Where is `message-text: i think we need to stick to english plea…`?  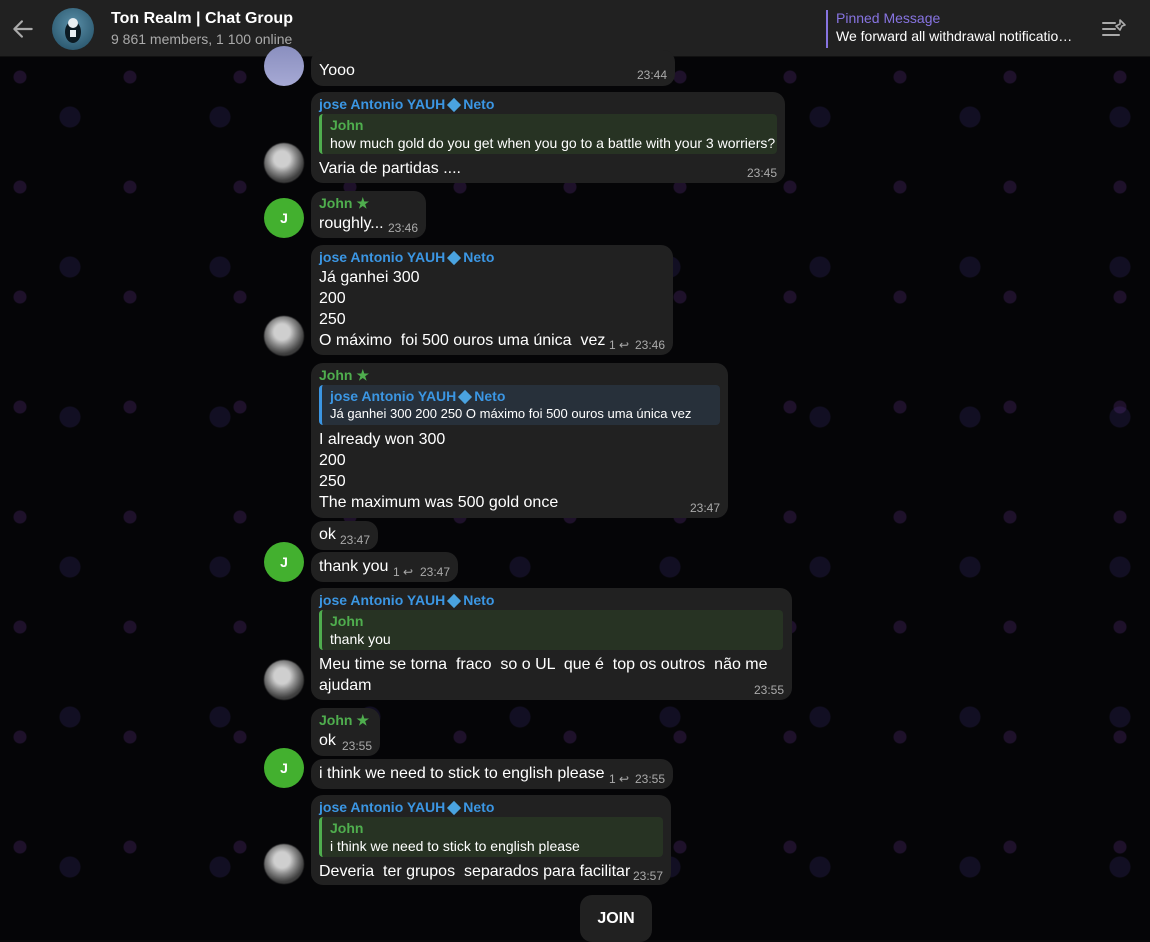
message-text: i think we need to stick to english plea… is located at coordinates (462, 773).